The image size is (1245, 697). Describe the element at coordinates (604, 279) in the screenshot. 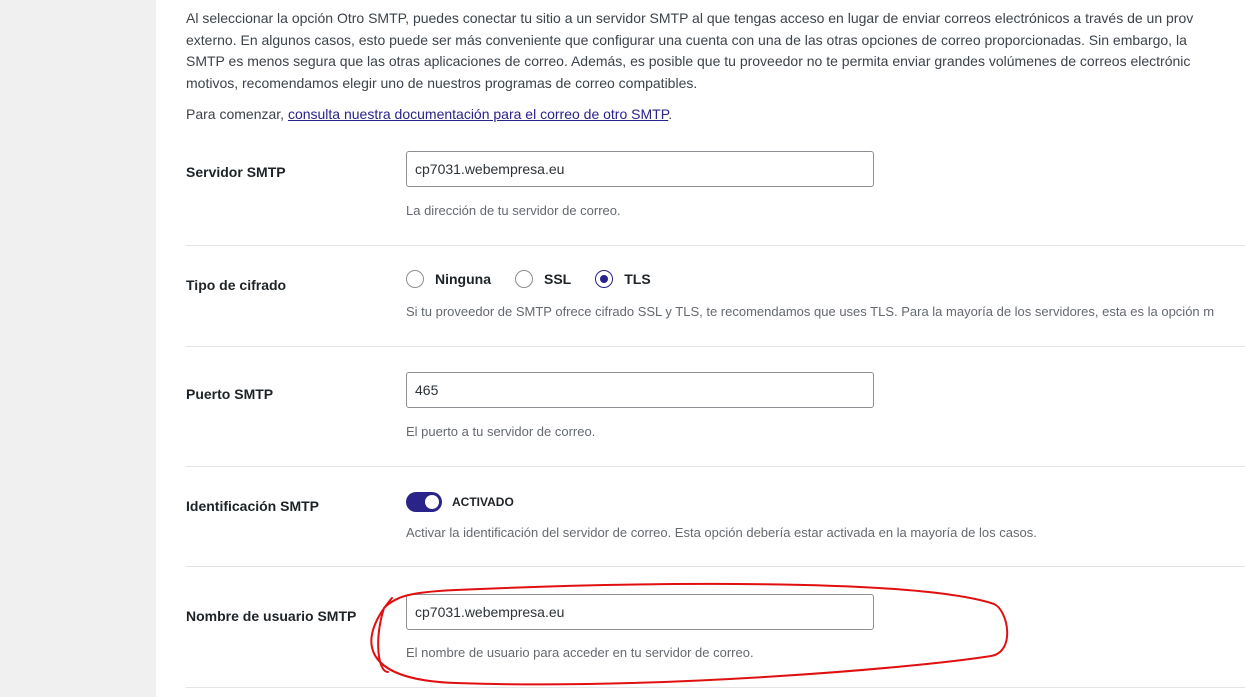

I see `radio-checked-icon` at that location.